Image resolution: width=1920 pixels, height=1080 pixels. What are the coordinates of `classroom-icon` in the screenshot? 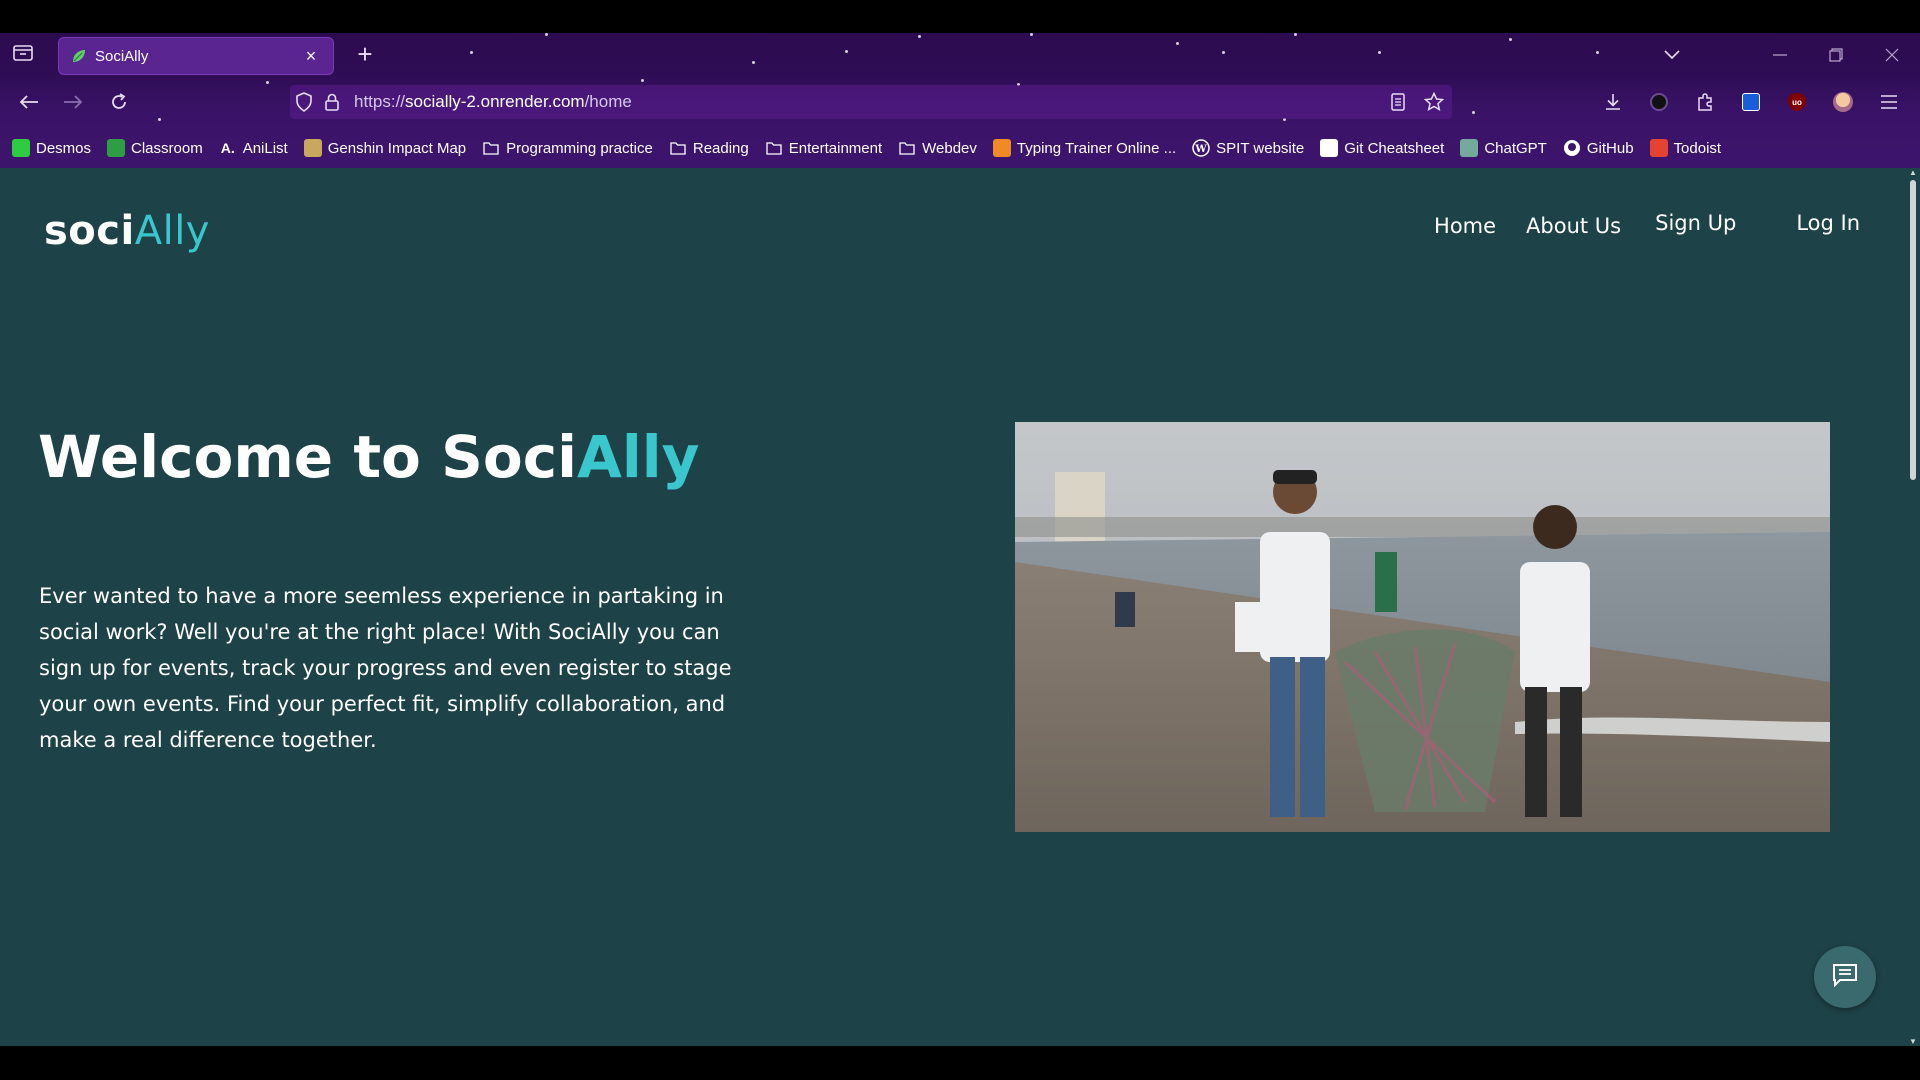 It's located at (116, 148).